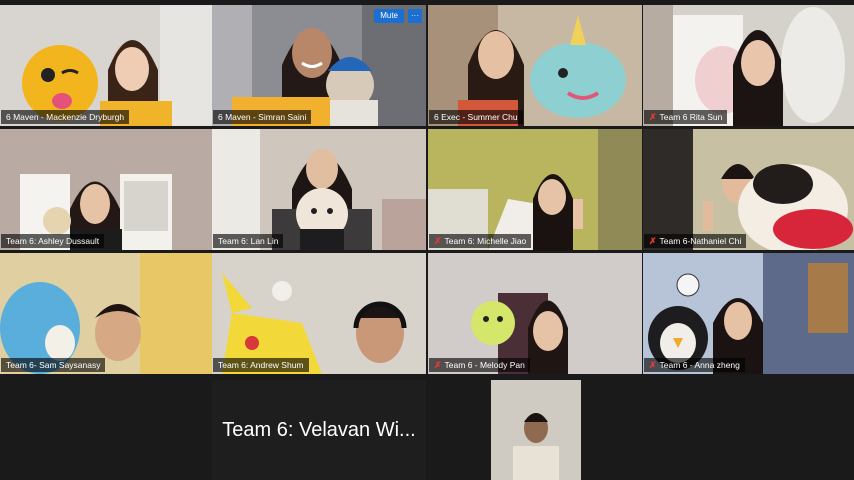  I want to click on video-tile-rita: ✗ Team 6 Rita Sun, so click(748, 65).